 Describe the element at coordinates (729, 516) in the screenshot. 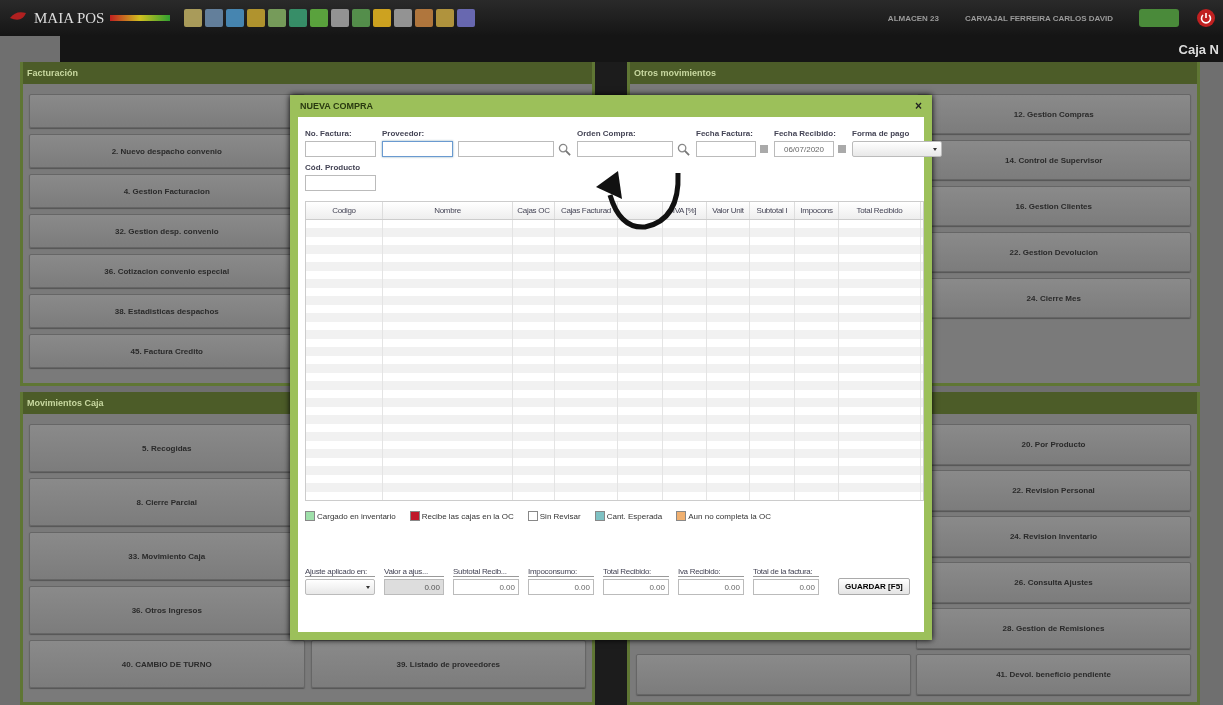

I see `legend-label: Aun no completa la OC` at that location.